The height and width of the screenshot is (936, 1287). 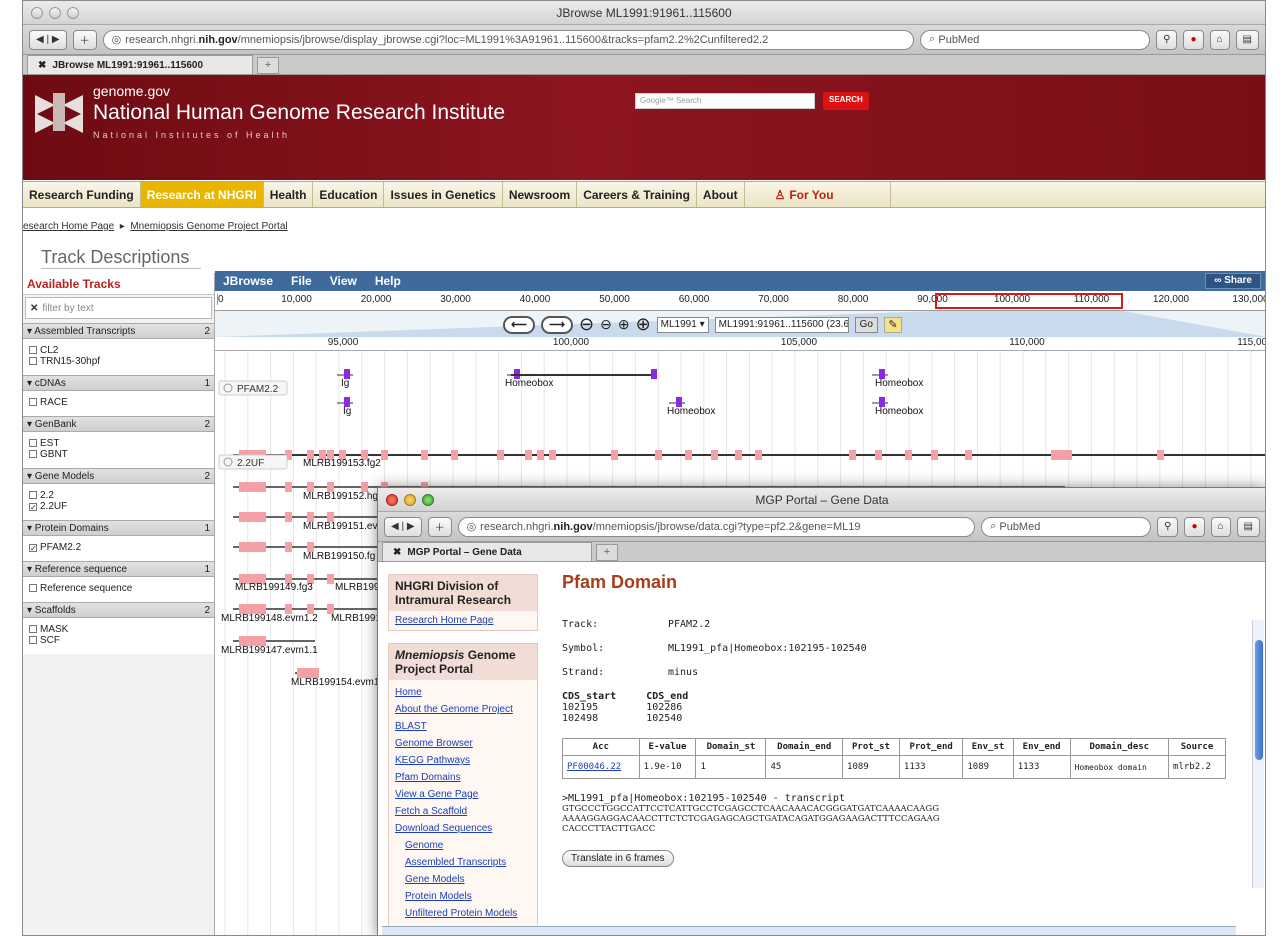 What do you see at coordinates (557, 324) in the screenshot?
I see `pan-right-icon: ⟶` at bounding box center [557, 324].